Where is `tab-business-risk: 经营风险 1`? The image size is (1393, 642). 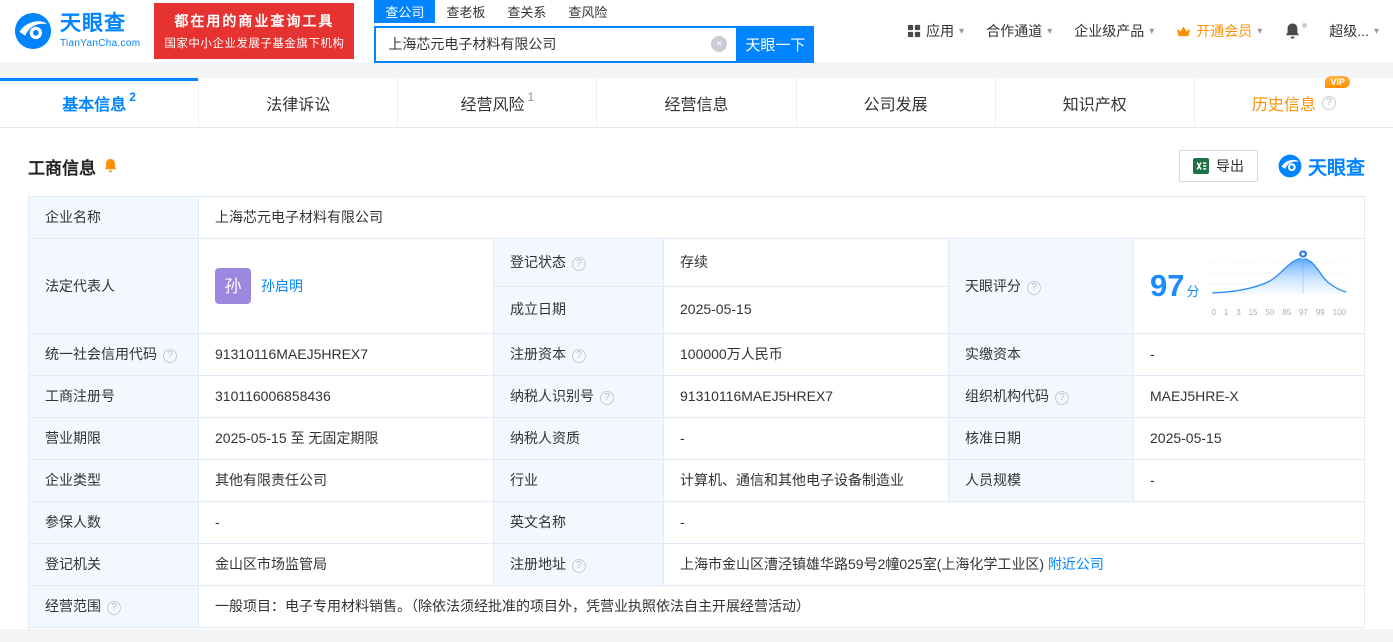 tab-business-risk: 经营风险 1 is located at coordinates (498, 102).